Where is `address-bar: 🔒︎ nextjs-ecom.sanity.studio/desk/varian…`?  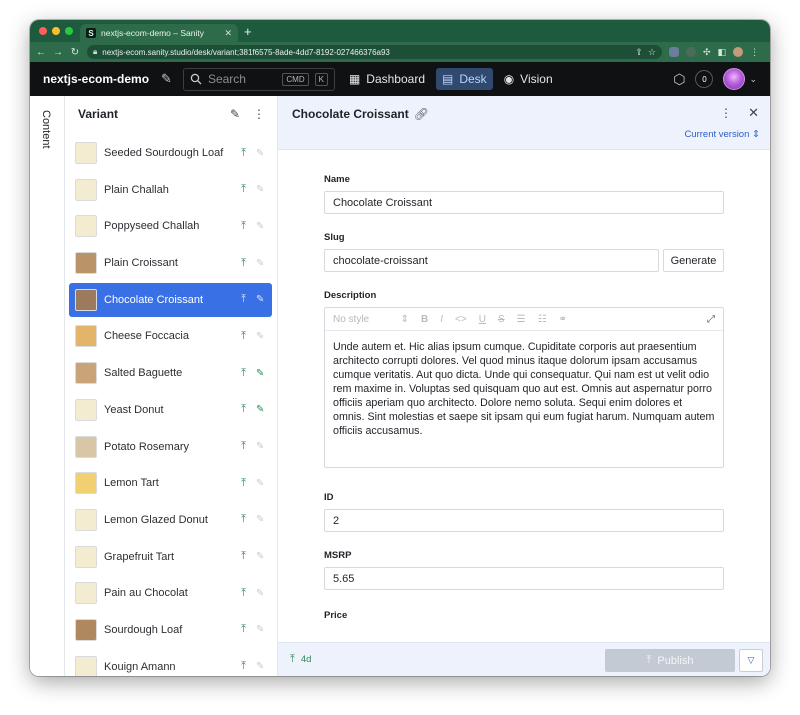
address-bar: 🔒︎ nextjs-ecom.sanity.studio/desk/varian… is located at coordinates (374, 52).